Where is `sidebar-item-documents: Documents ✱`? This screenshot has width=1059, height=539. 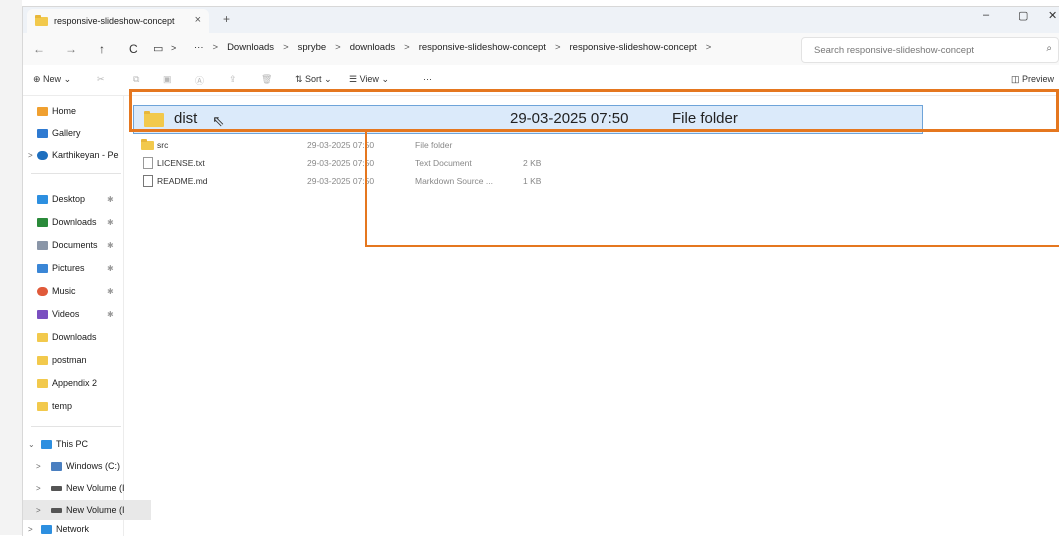
sidebar-item-documents: Documents ✱ is located at coordinates (80, 245).